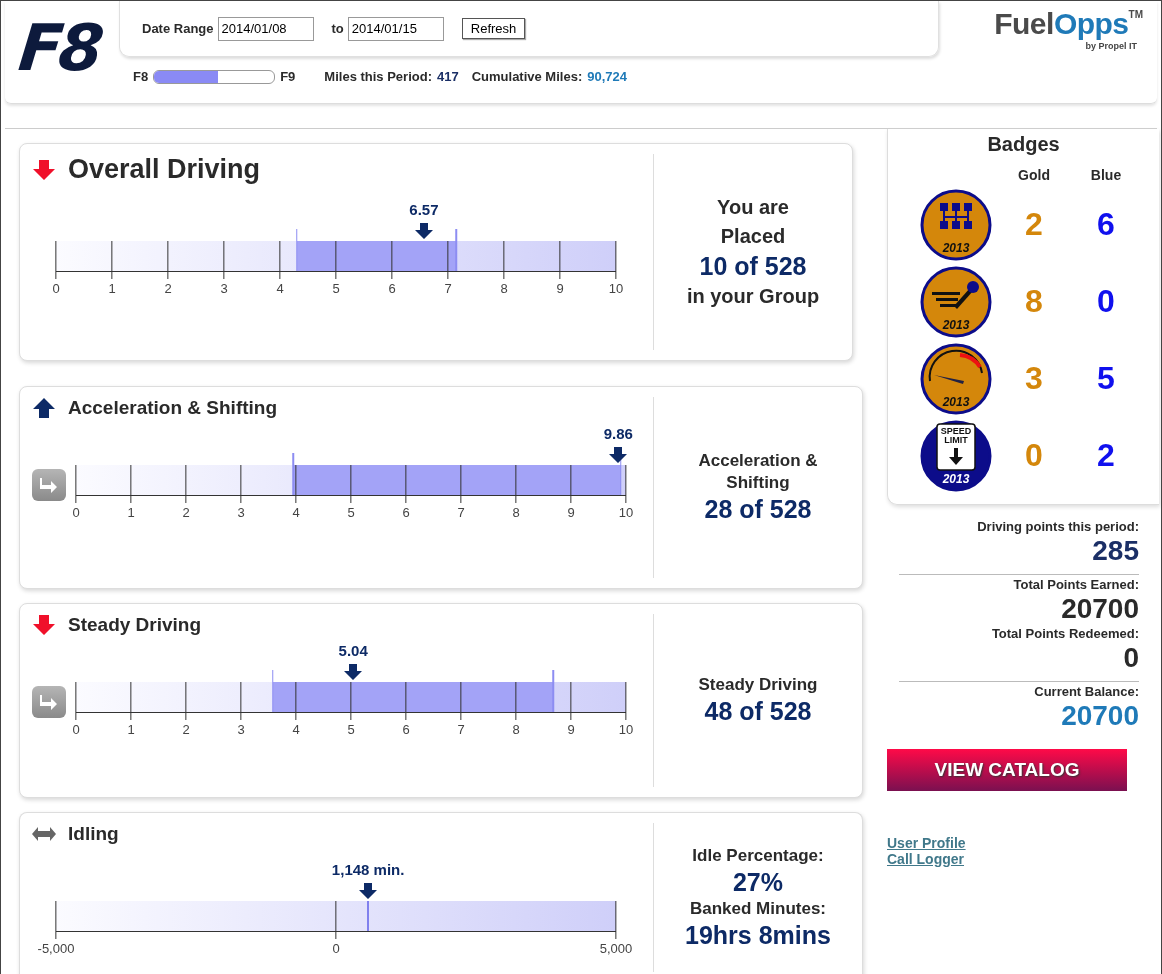 The image size is (1162, 974). Describe the element at coordinates (93, 834) in the screenshot. I see `panel-title: Idling` at that location.